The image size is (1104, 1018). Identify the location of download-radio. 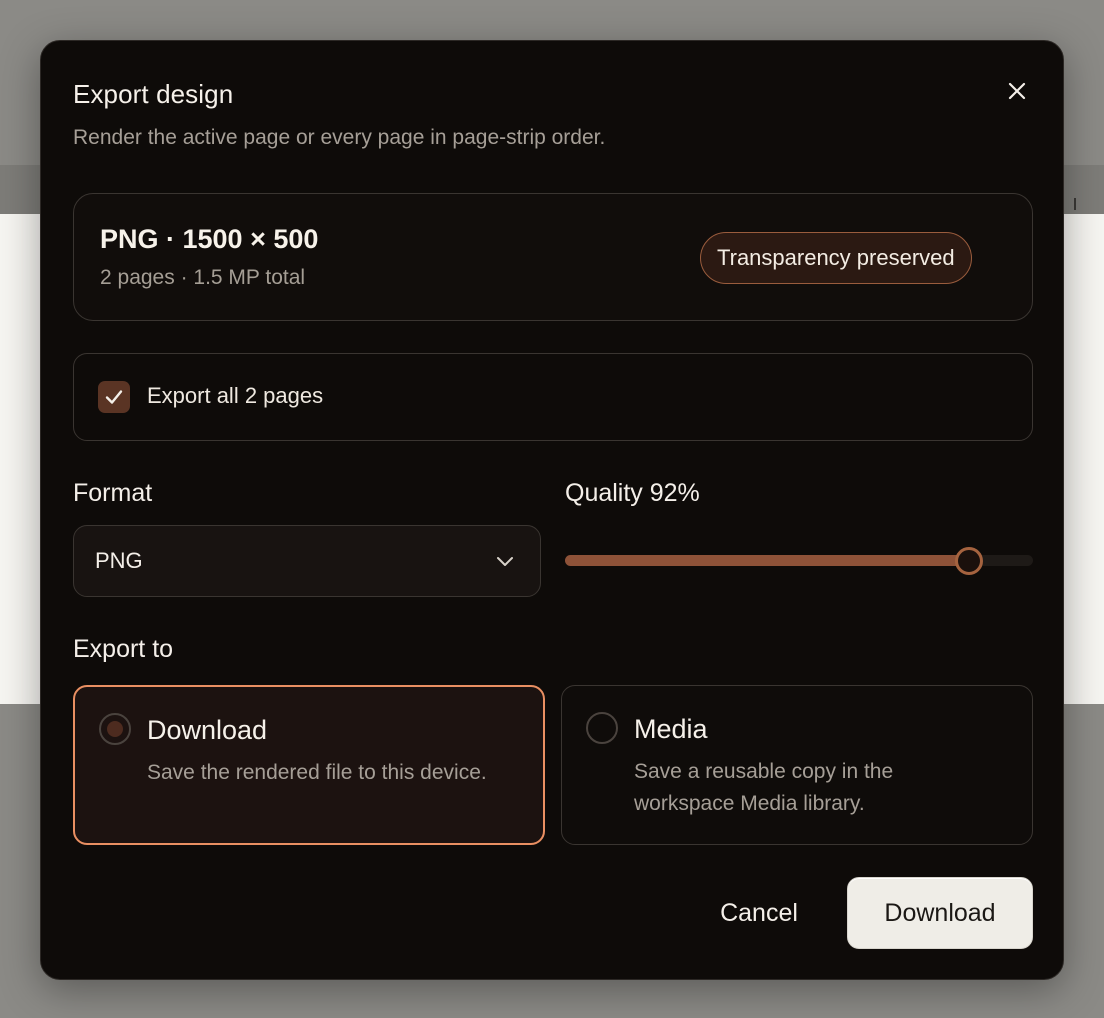
(115, 729).